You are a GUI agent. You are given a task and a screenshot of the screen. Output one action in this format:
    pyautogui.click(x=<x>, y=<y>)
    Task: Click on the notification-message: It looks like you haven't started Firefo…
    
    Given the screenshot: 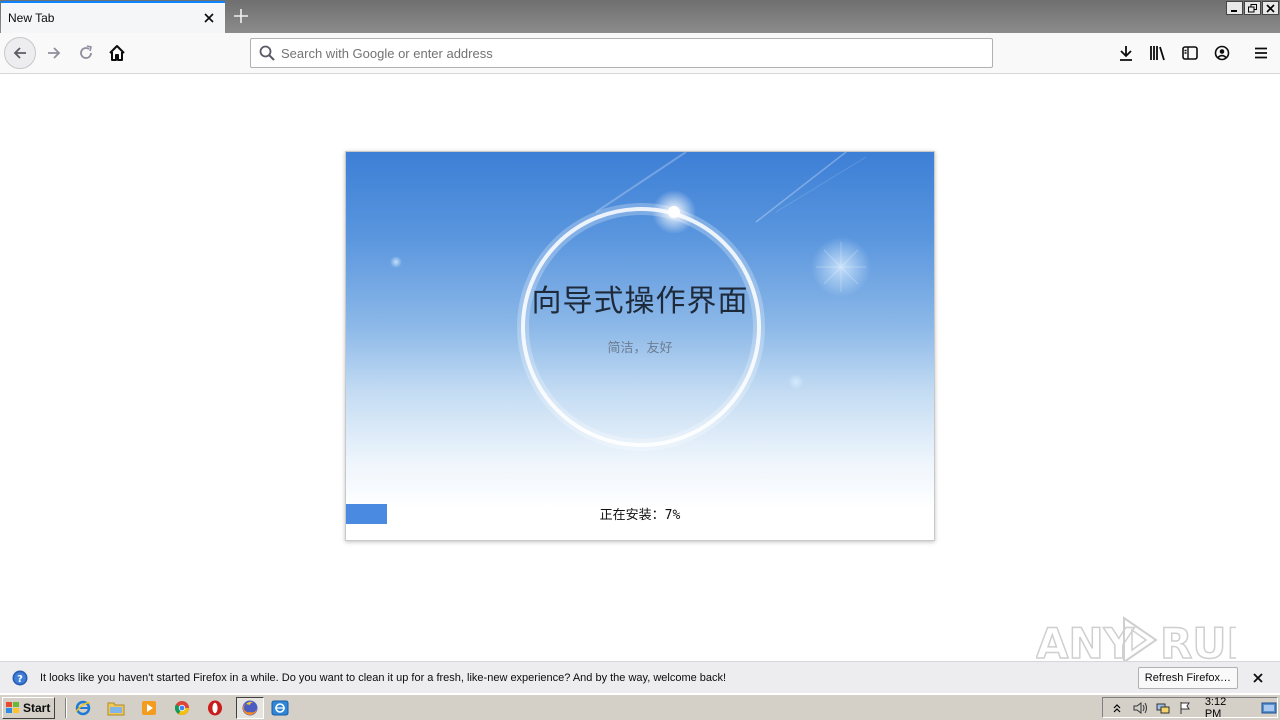 What is the action you would take?
    pyautogui.click(x=383, y=677)
    